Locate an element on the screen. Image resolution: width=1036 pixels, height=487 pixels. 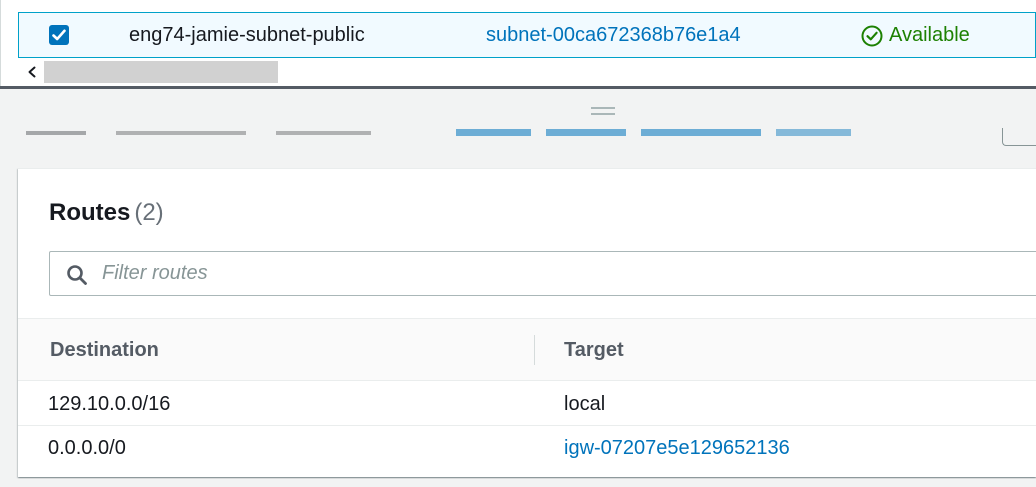
drag-handle-icon is located at coordinates (603, 112).